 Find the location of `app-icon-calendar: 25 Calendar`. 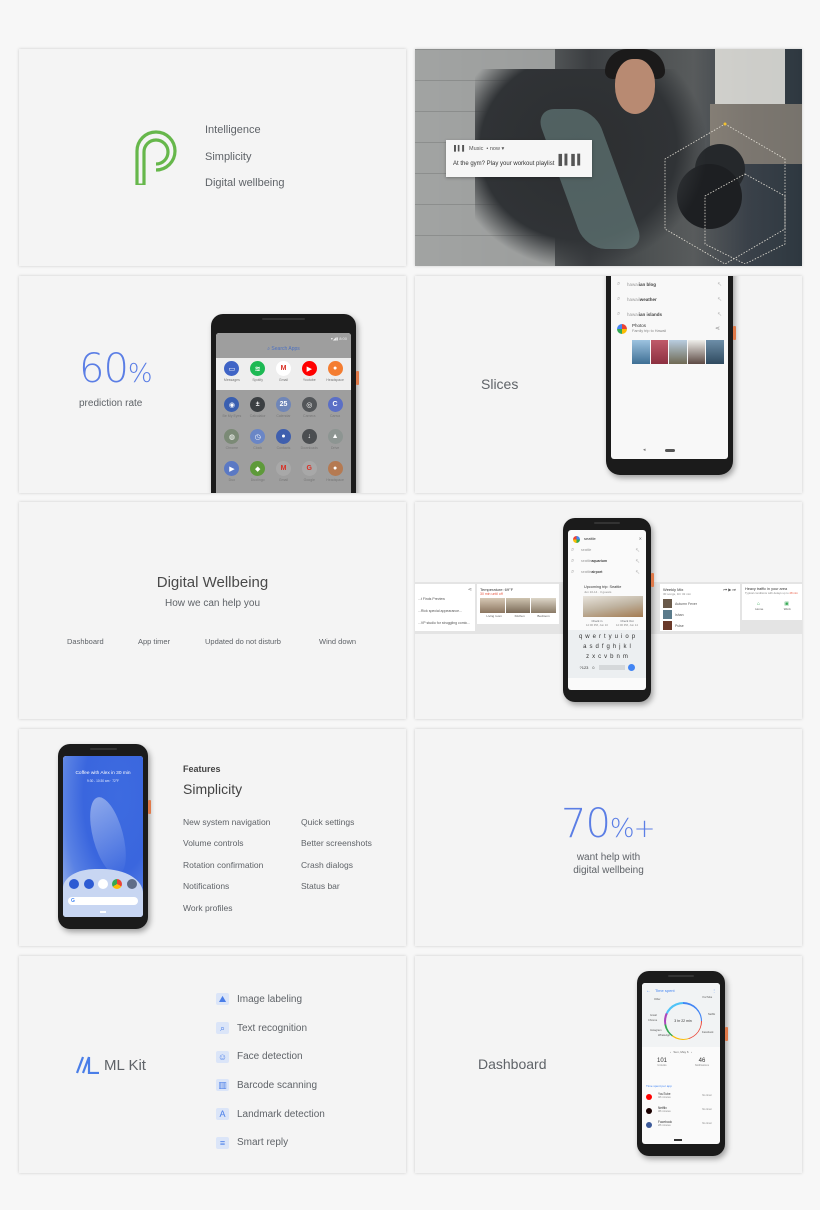

app-icon-calendar: 25 Calendar is located at coordinates (283, 407).